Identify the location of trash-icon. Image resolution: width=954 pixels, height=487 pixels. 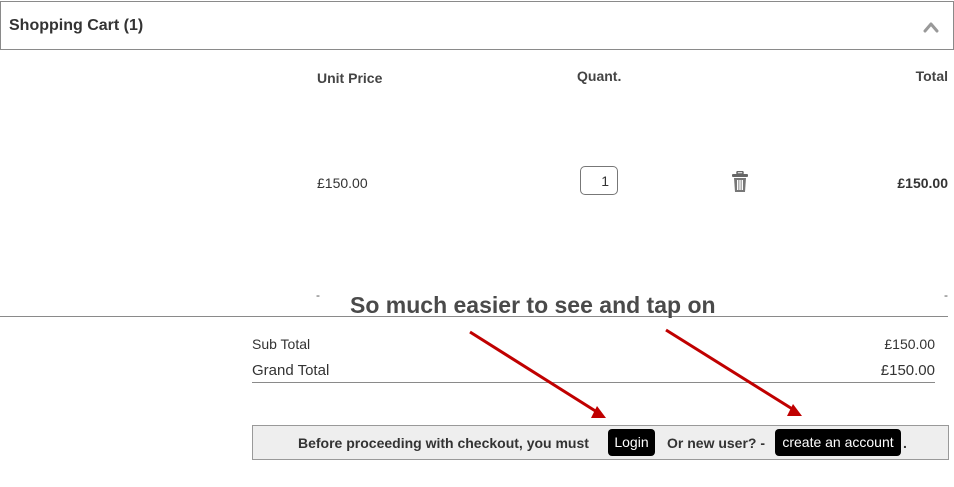
(740, 182).